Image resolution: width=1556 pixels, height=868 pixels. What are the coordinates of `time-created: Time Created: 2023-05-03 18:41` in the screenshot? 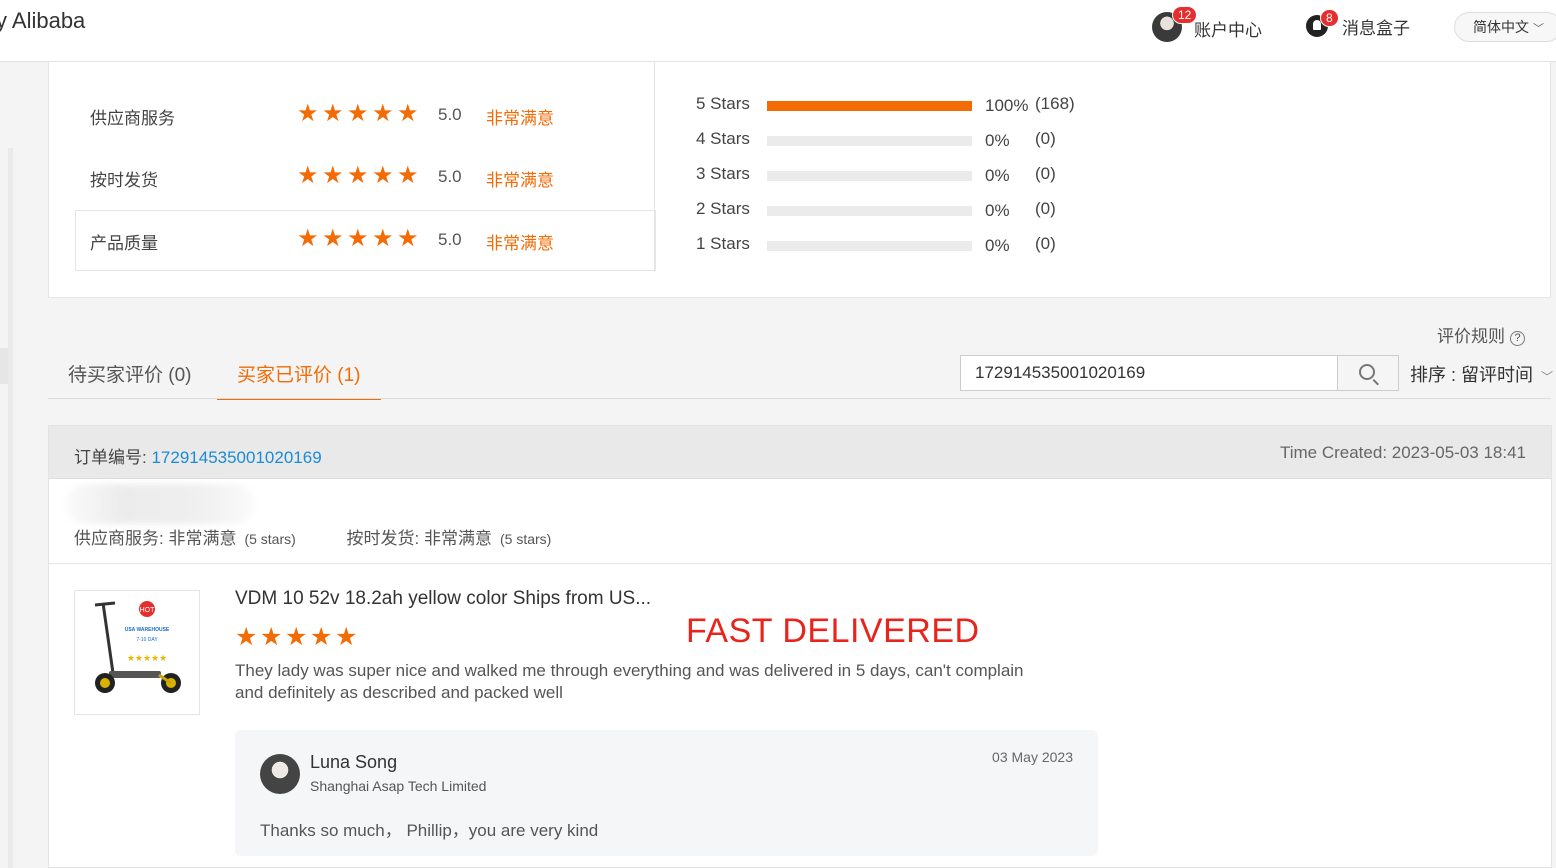 It's located at (1402, 452).